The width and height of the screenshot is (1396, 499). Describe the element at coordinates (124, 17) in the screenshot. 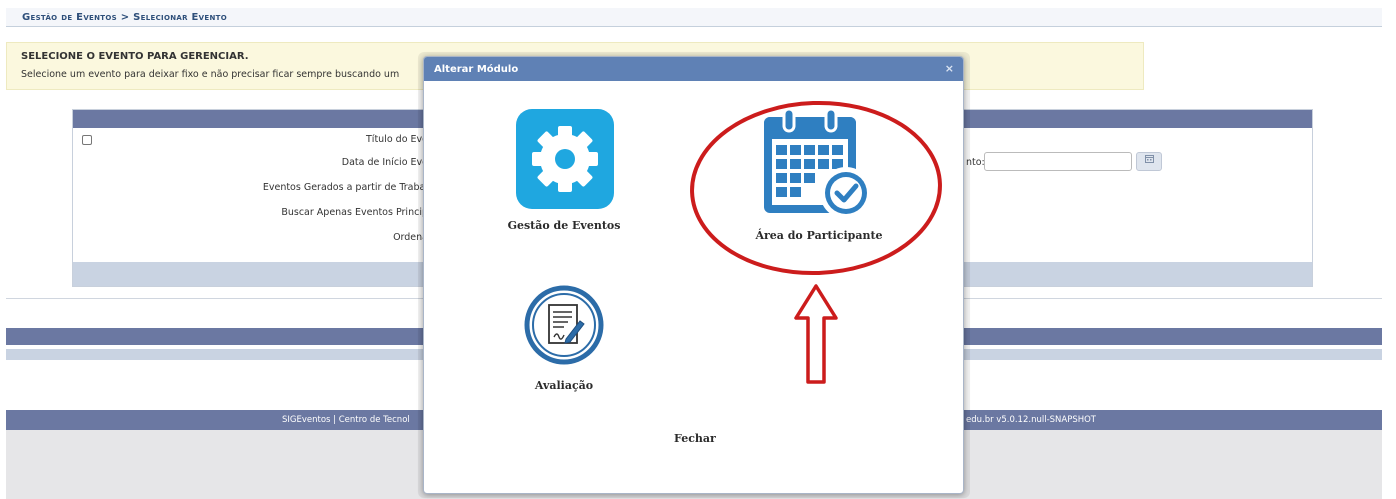

I see `breadcrumb-text: Gestão de Eventos > Selecionar Evento` at that location.